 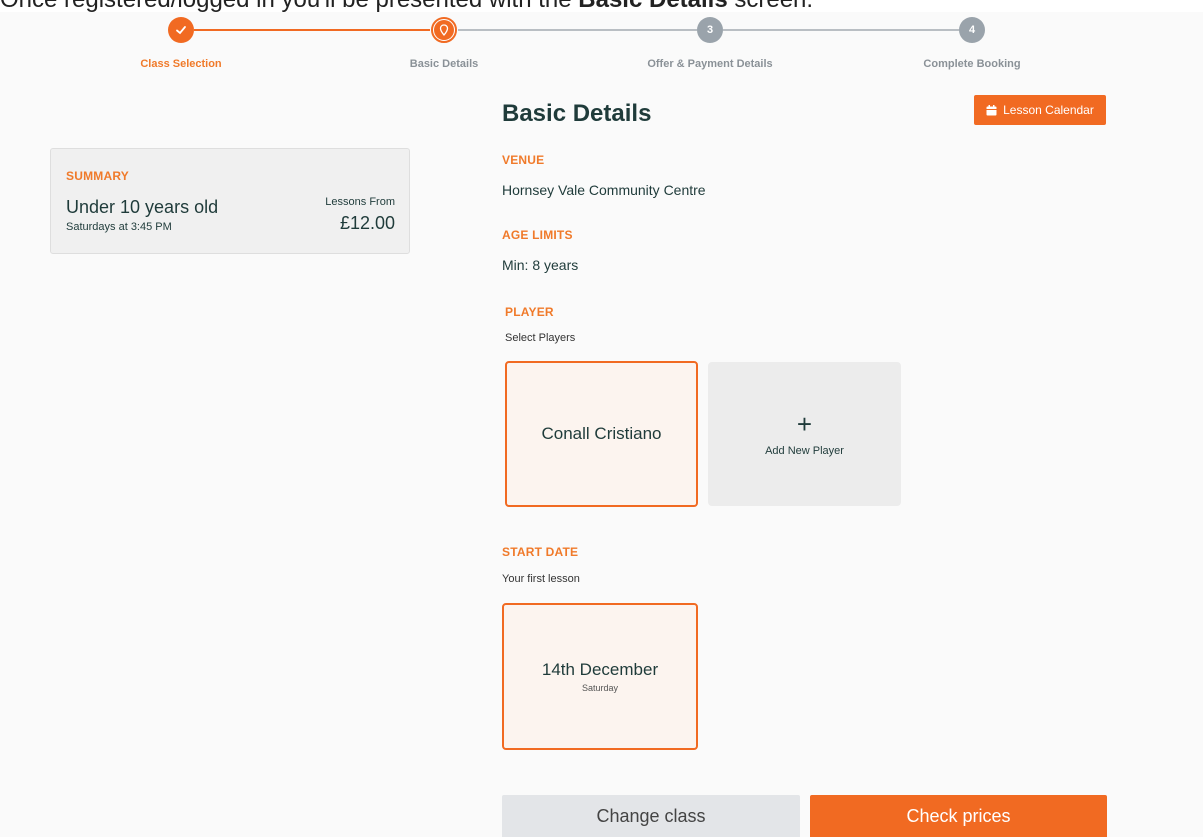 What do you see at coordinates (541, 579) in the screenshot?
I see `start-date-subtitle: Your first lesson` at bounding box center [541, 579].